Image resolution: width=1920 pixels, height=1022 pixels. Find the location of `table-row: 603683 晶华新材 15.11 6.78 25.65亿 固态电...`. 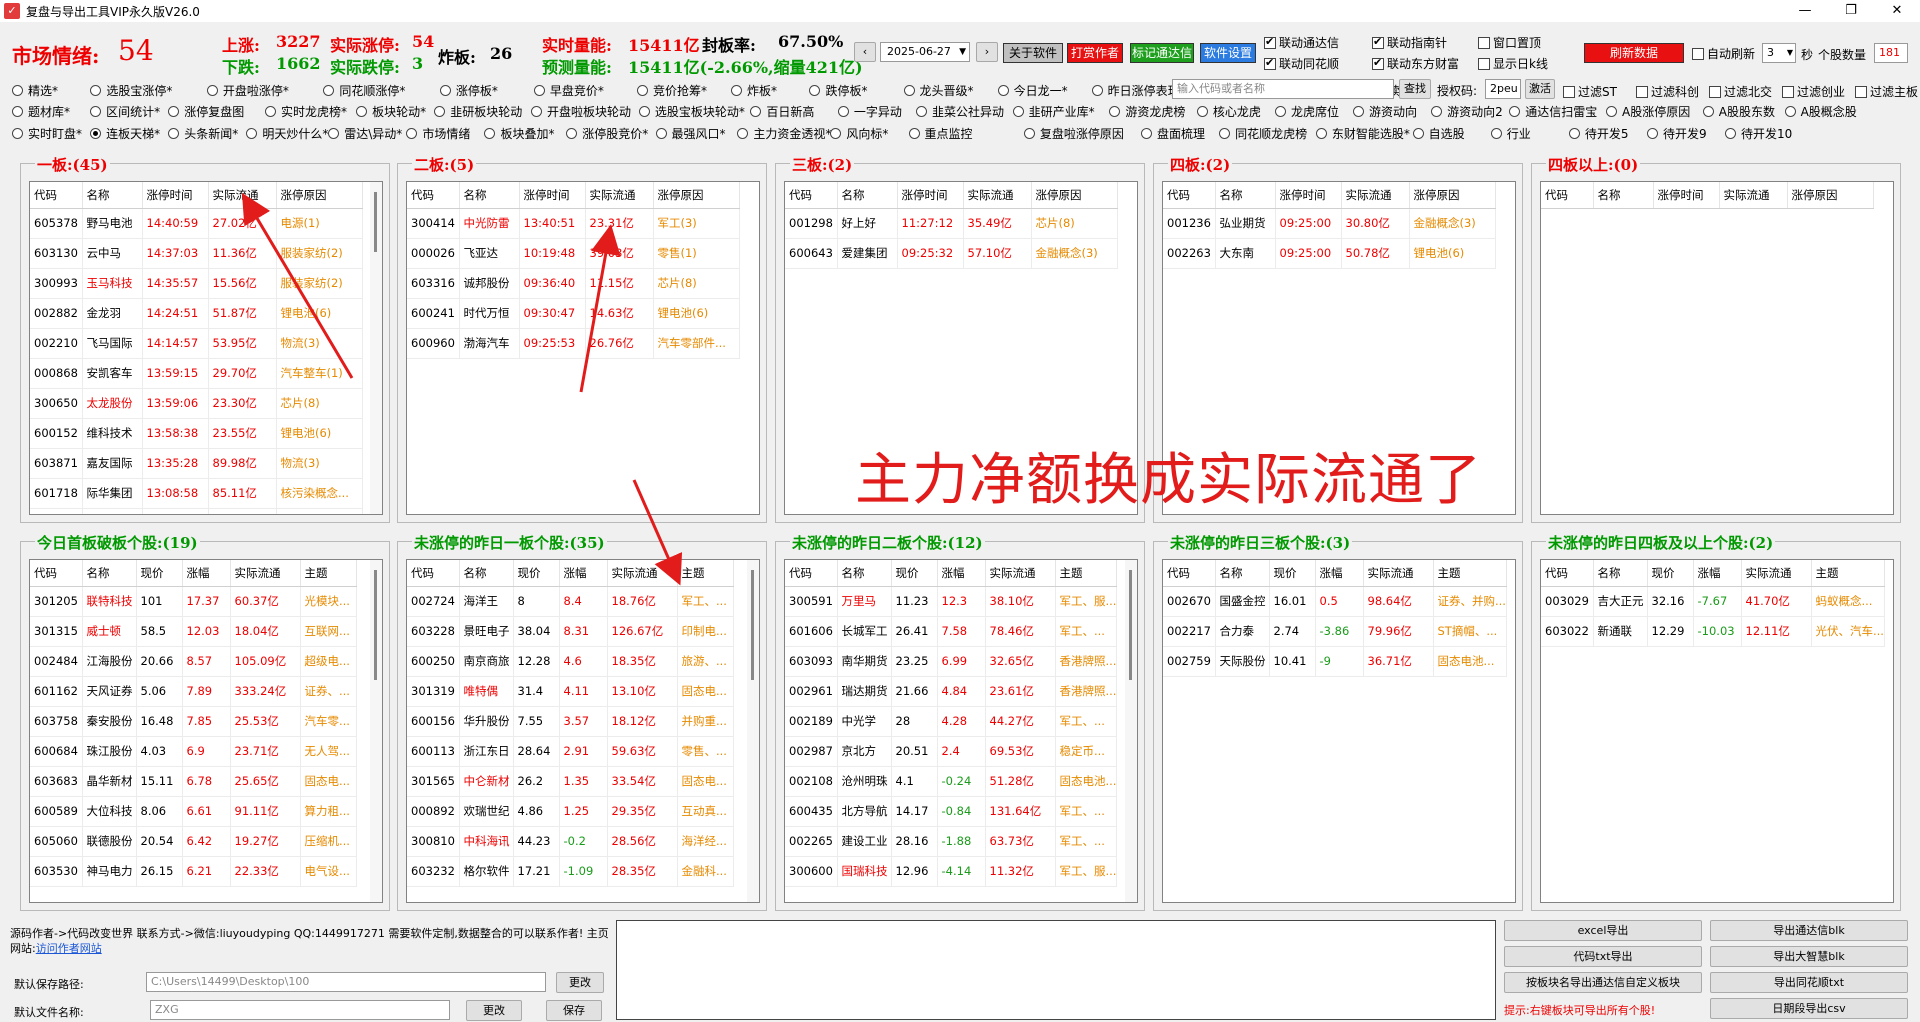

table-row: 603683 晶华新材 15.11 6.78 25.65亿 固态电... is located at coordinates (193, 781).